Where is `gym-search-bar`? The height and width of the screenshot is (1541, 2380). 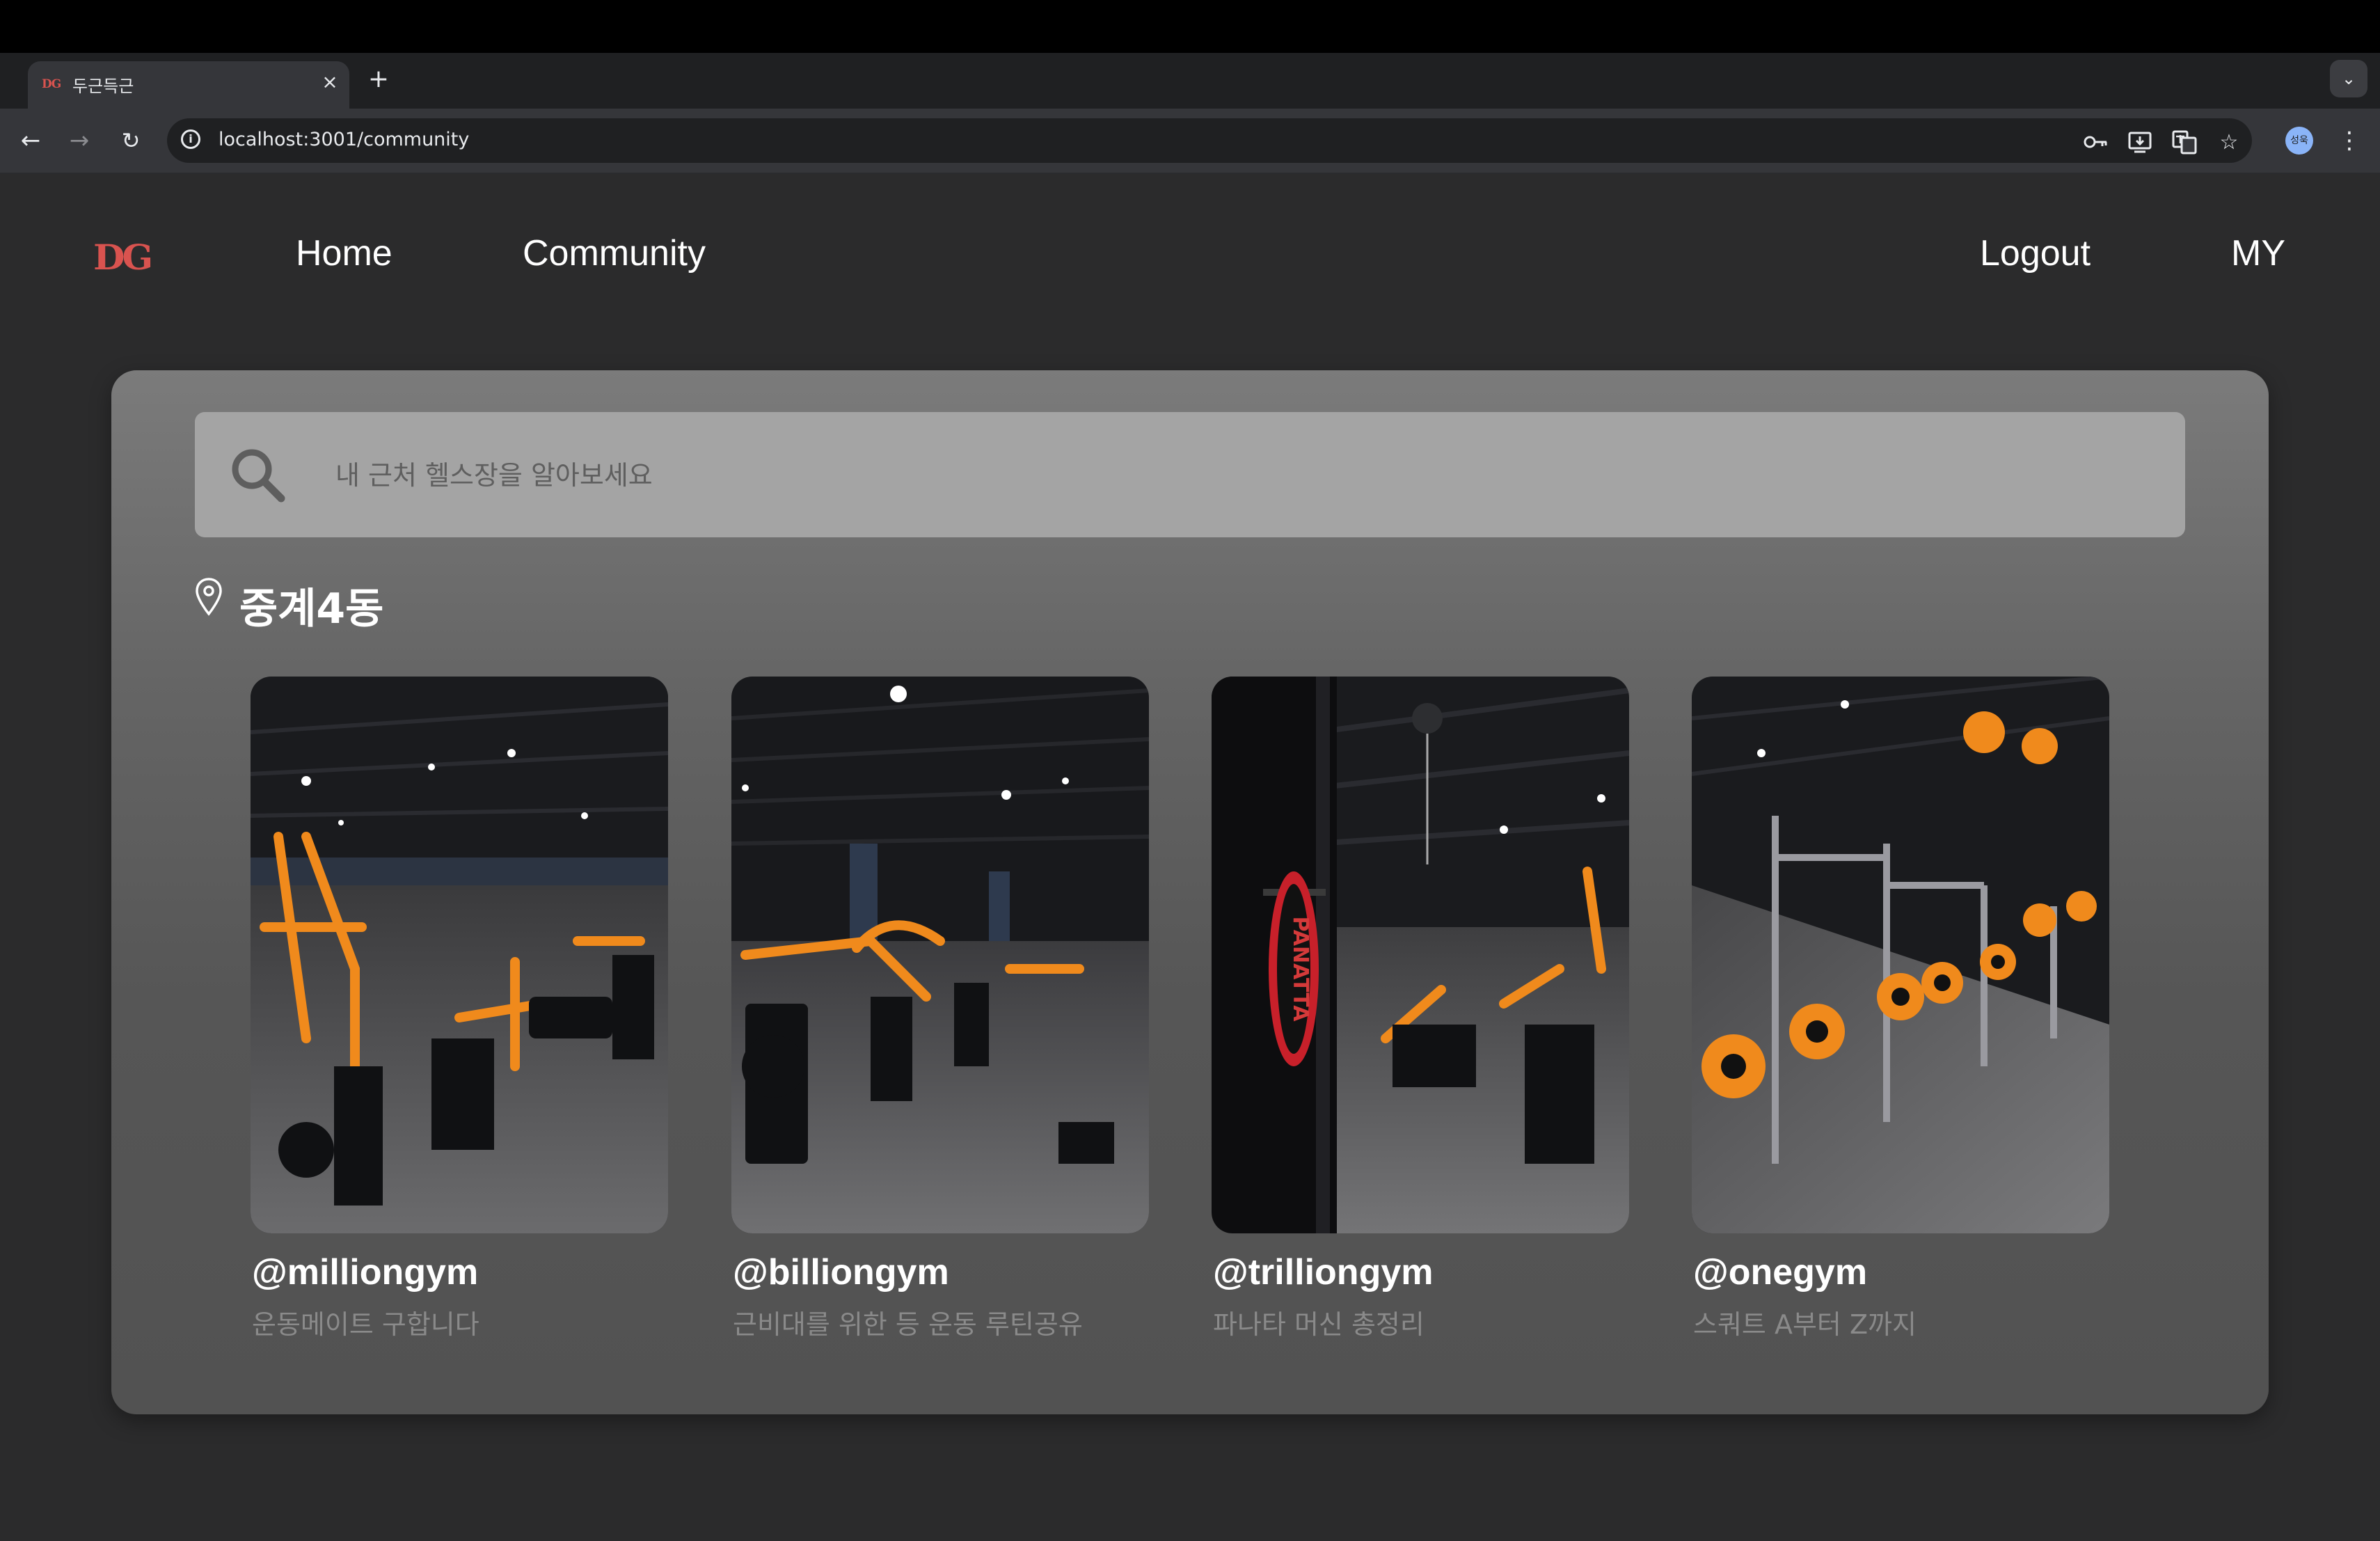
gym-search-bar is located at coordinates (1190, 474).